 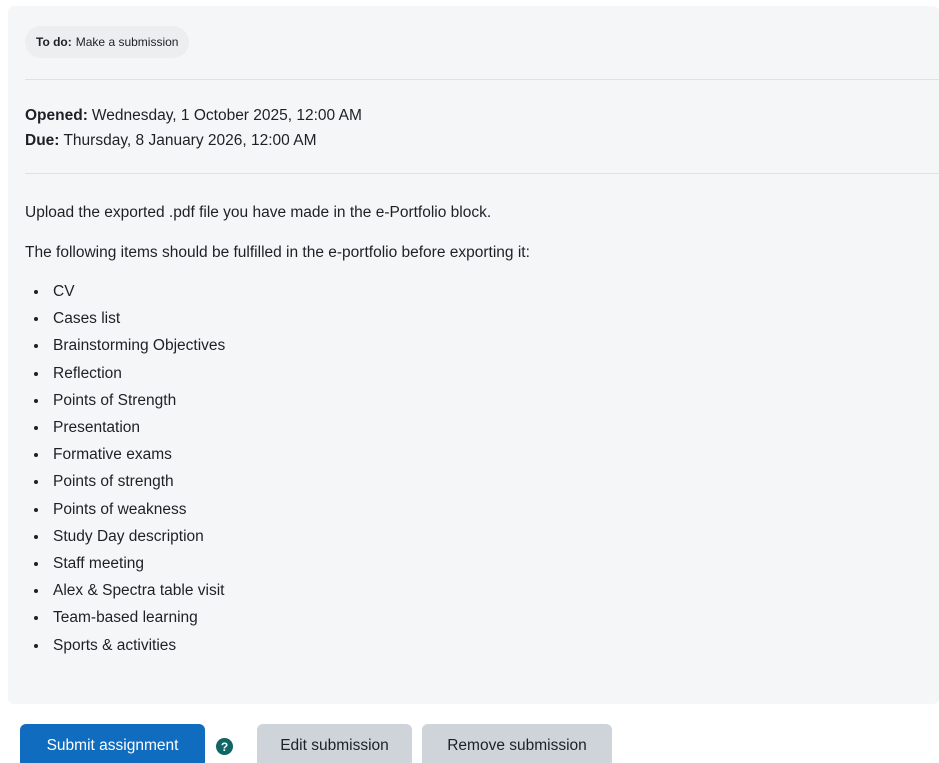 I want to click on list-item: Points of strength, so click(x=487, y=481).